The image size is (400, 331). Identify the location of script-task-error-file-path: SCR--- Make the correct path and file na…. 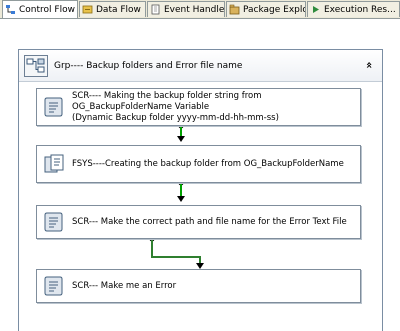
(198, 222).